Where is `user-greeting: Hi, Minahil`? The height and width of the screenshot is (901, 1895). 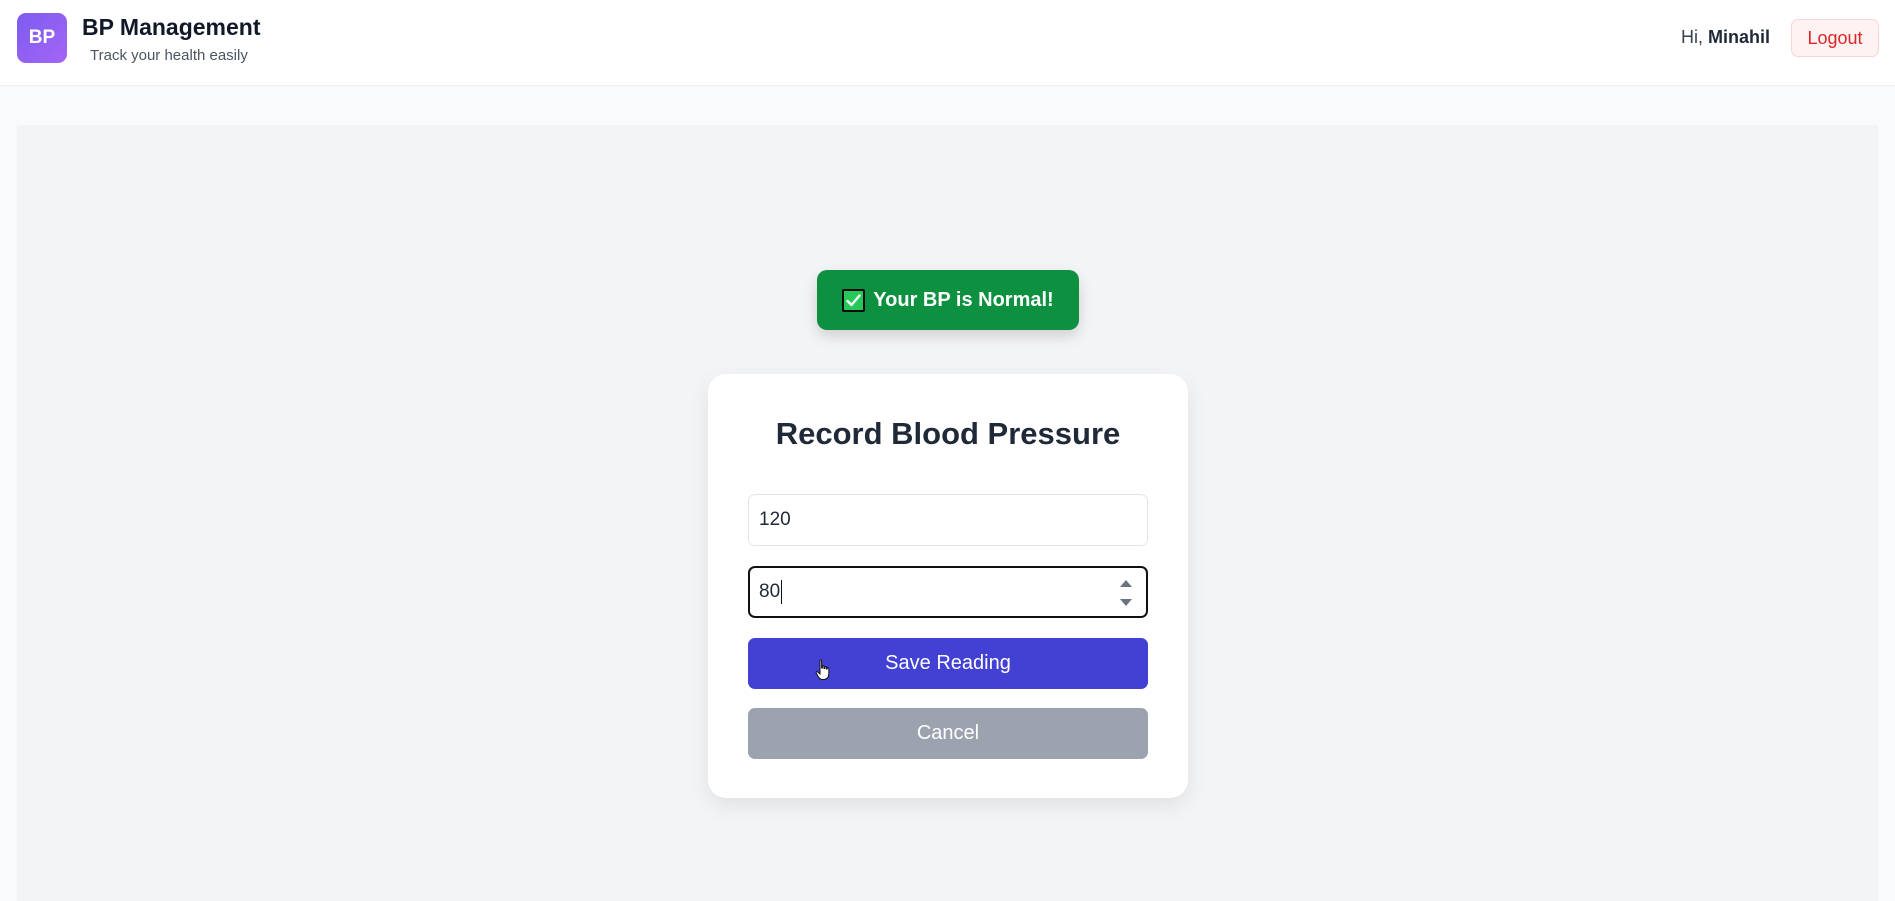
user-greeting: Hi, Minahil is located at coordinates (1725, 37).